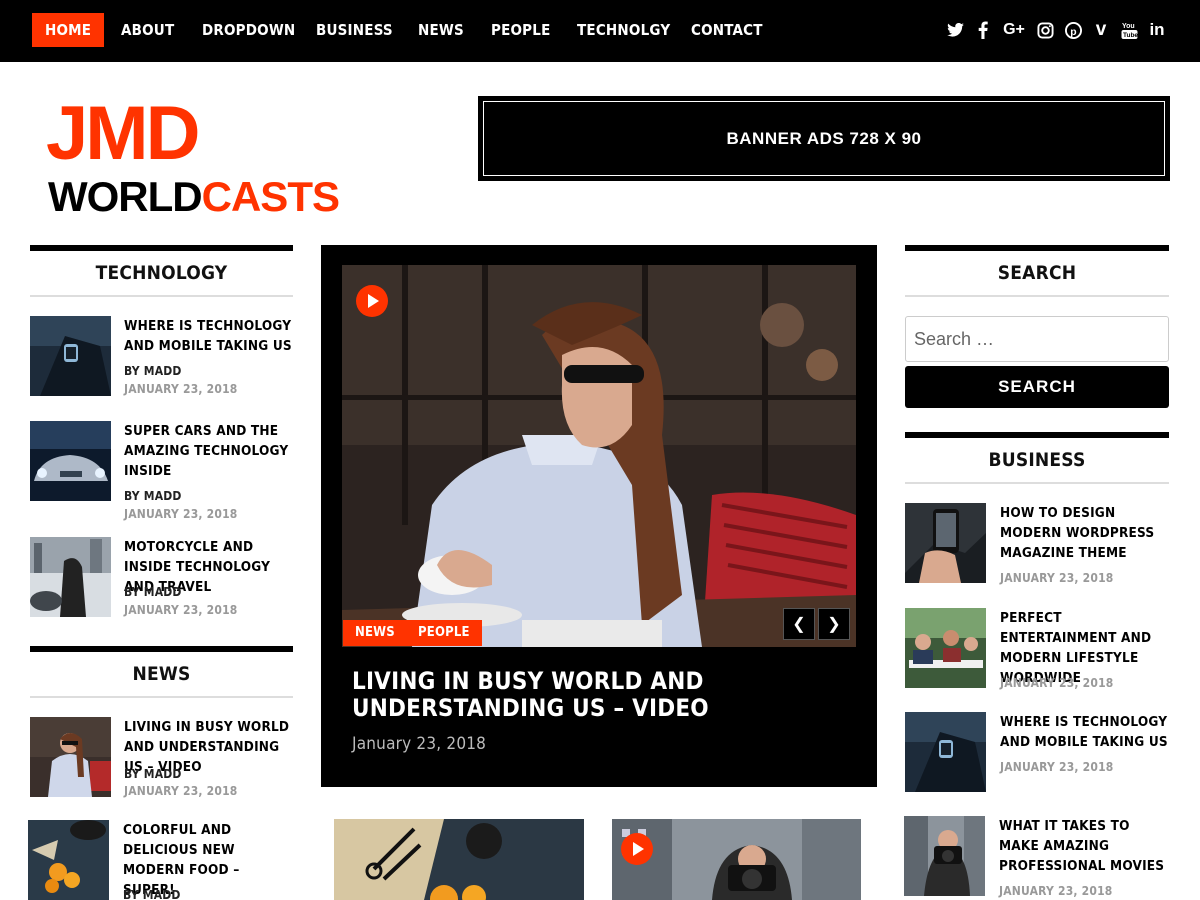 The image size is (1200, 900). What do you see at coordinates (623, 30) in the screenshot?
I see `nav-technology: TECHNOLGY` at bounding box center [623, 30].